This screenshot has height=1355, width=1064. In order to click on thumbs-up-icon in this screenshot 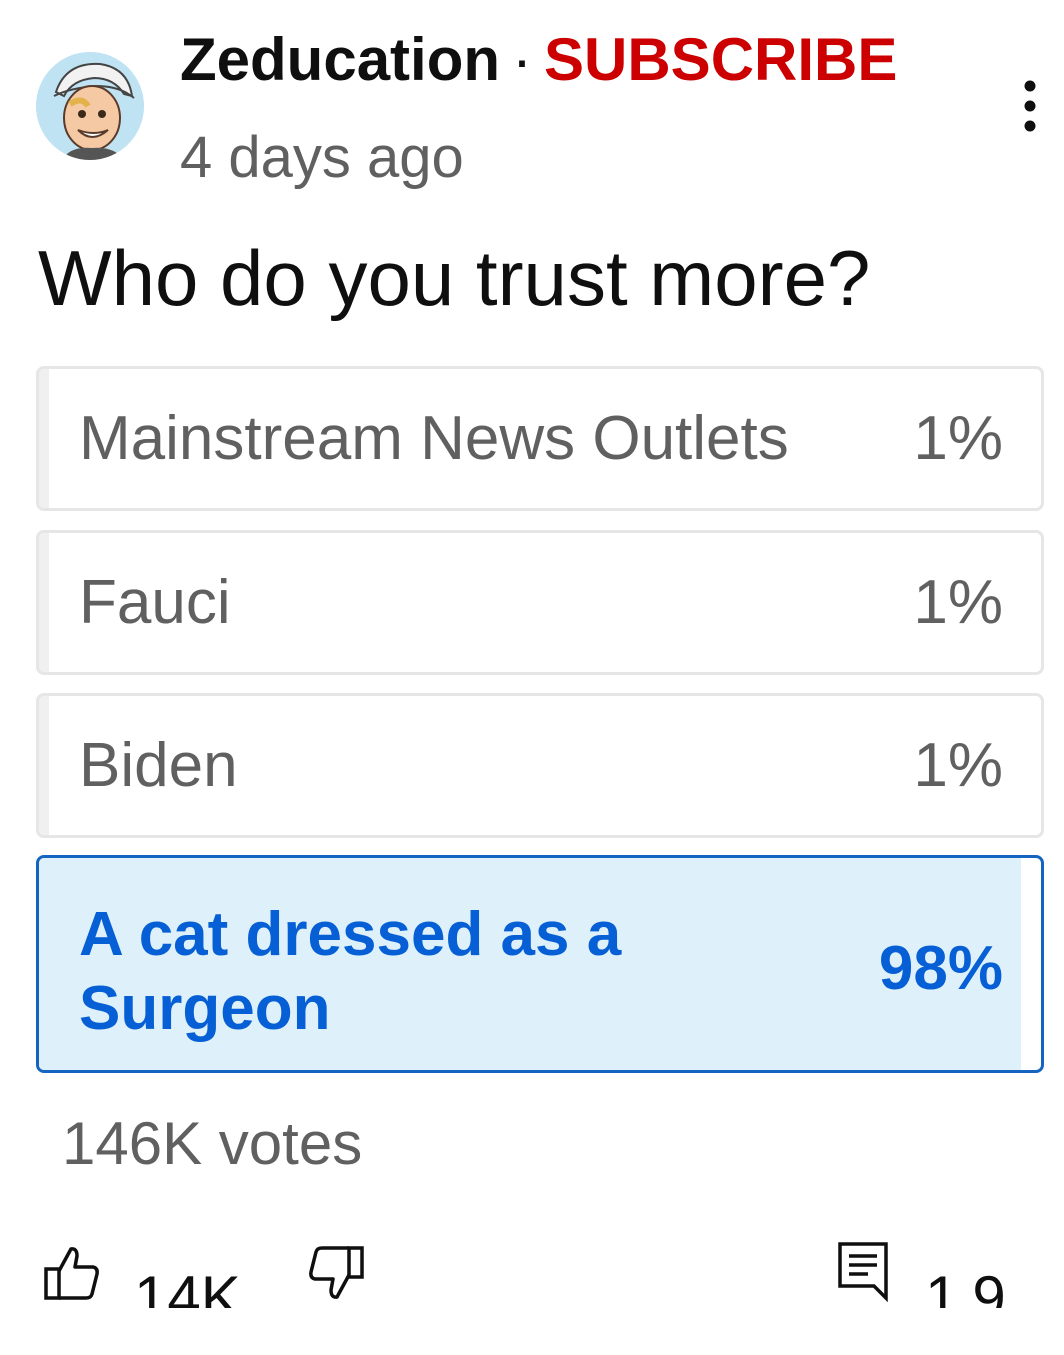, I will do `click(71, 1273)`.